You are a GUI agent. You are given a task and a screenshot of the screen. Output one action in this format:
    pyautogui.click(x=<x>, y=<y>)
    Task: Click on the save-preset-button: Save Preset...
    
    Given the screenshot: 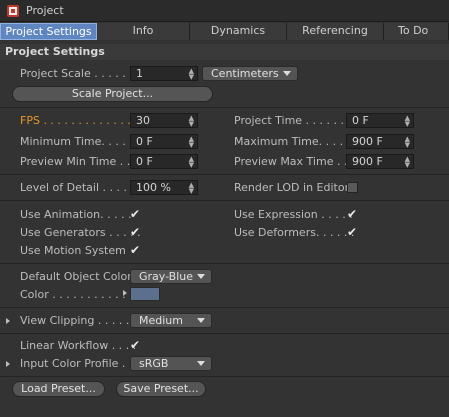 What is the action you would take?
    pyautogui.click(x=161, y=389)
    